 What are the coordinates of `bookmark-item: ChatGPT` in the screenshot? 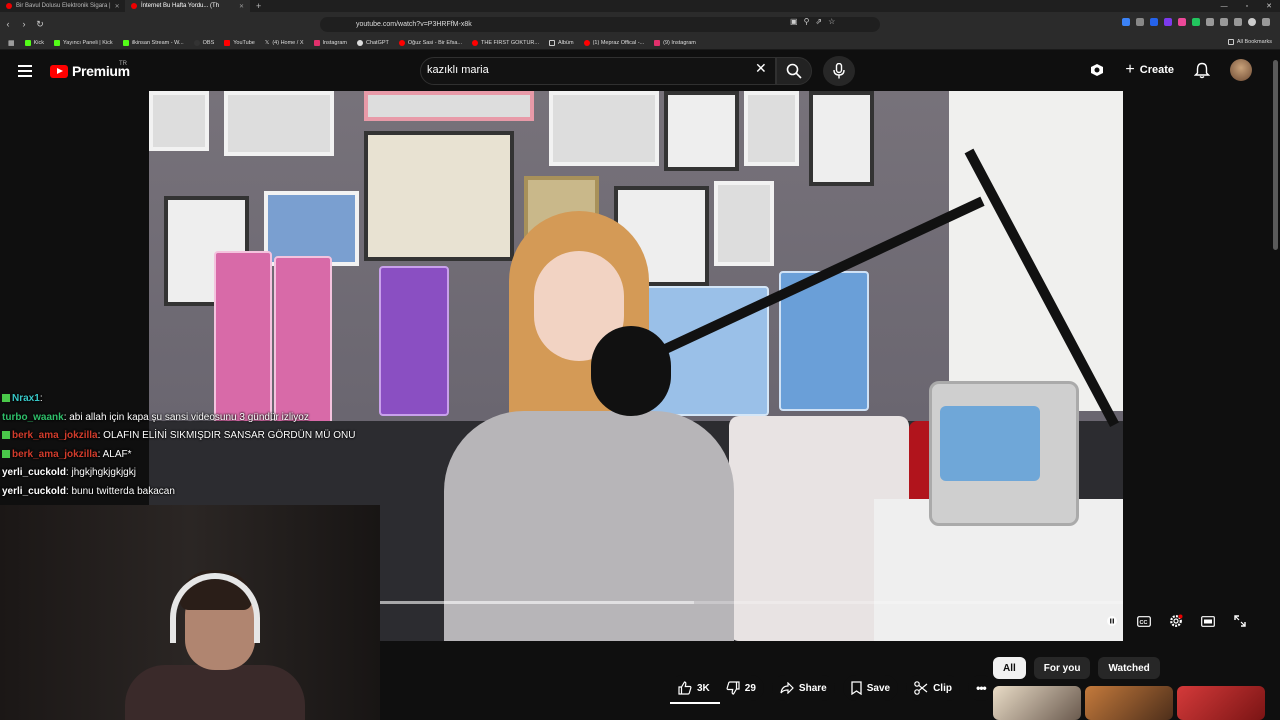 It's located at (372, 42).